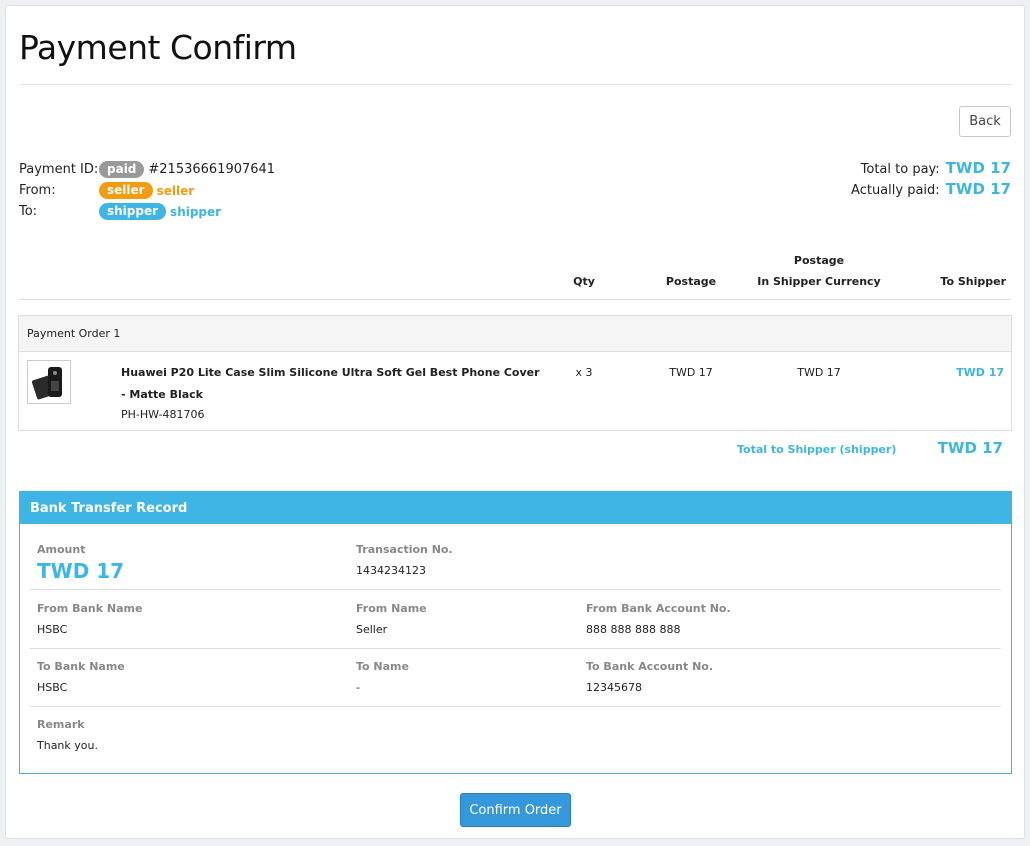  What do you see at coordinates (37, 190) in the screenshot?
I see `from-label: From:` at bounding box center [37, 190].